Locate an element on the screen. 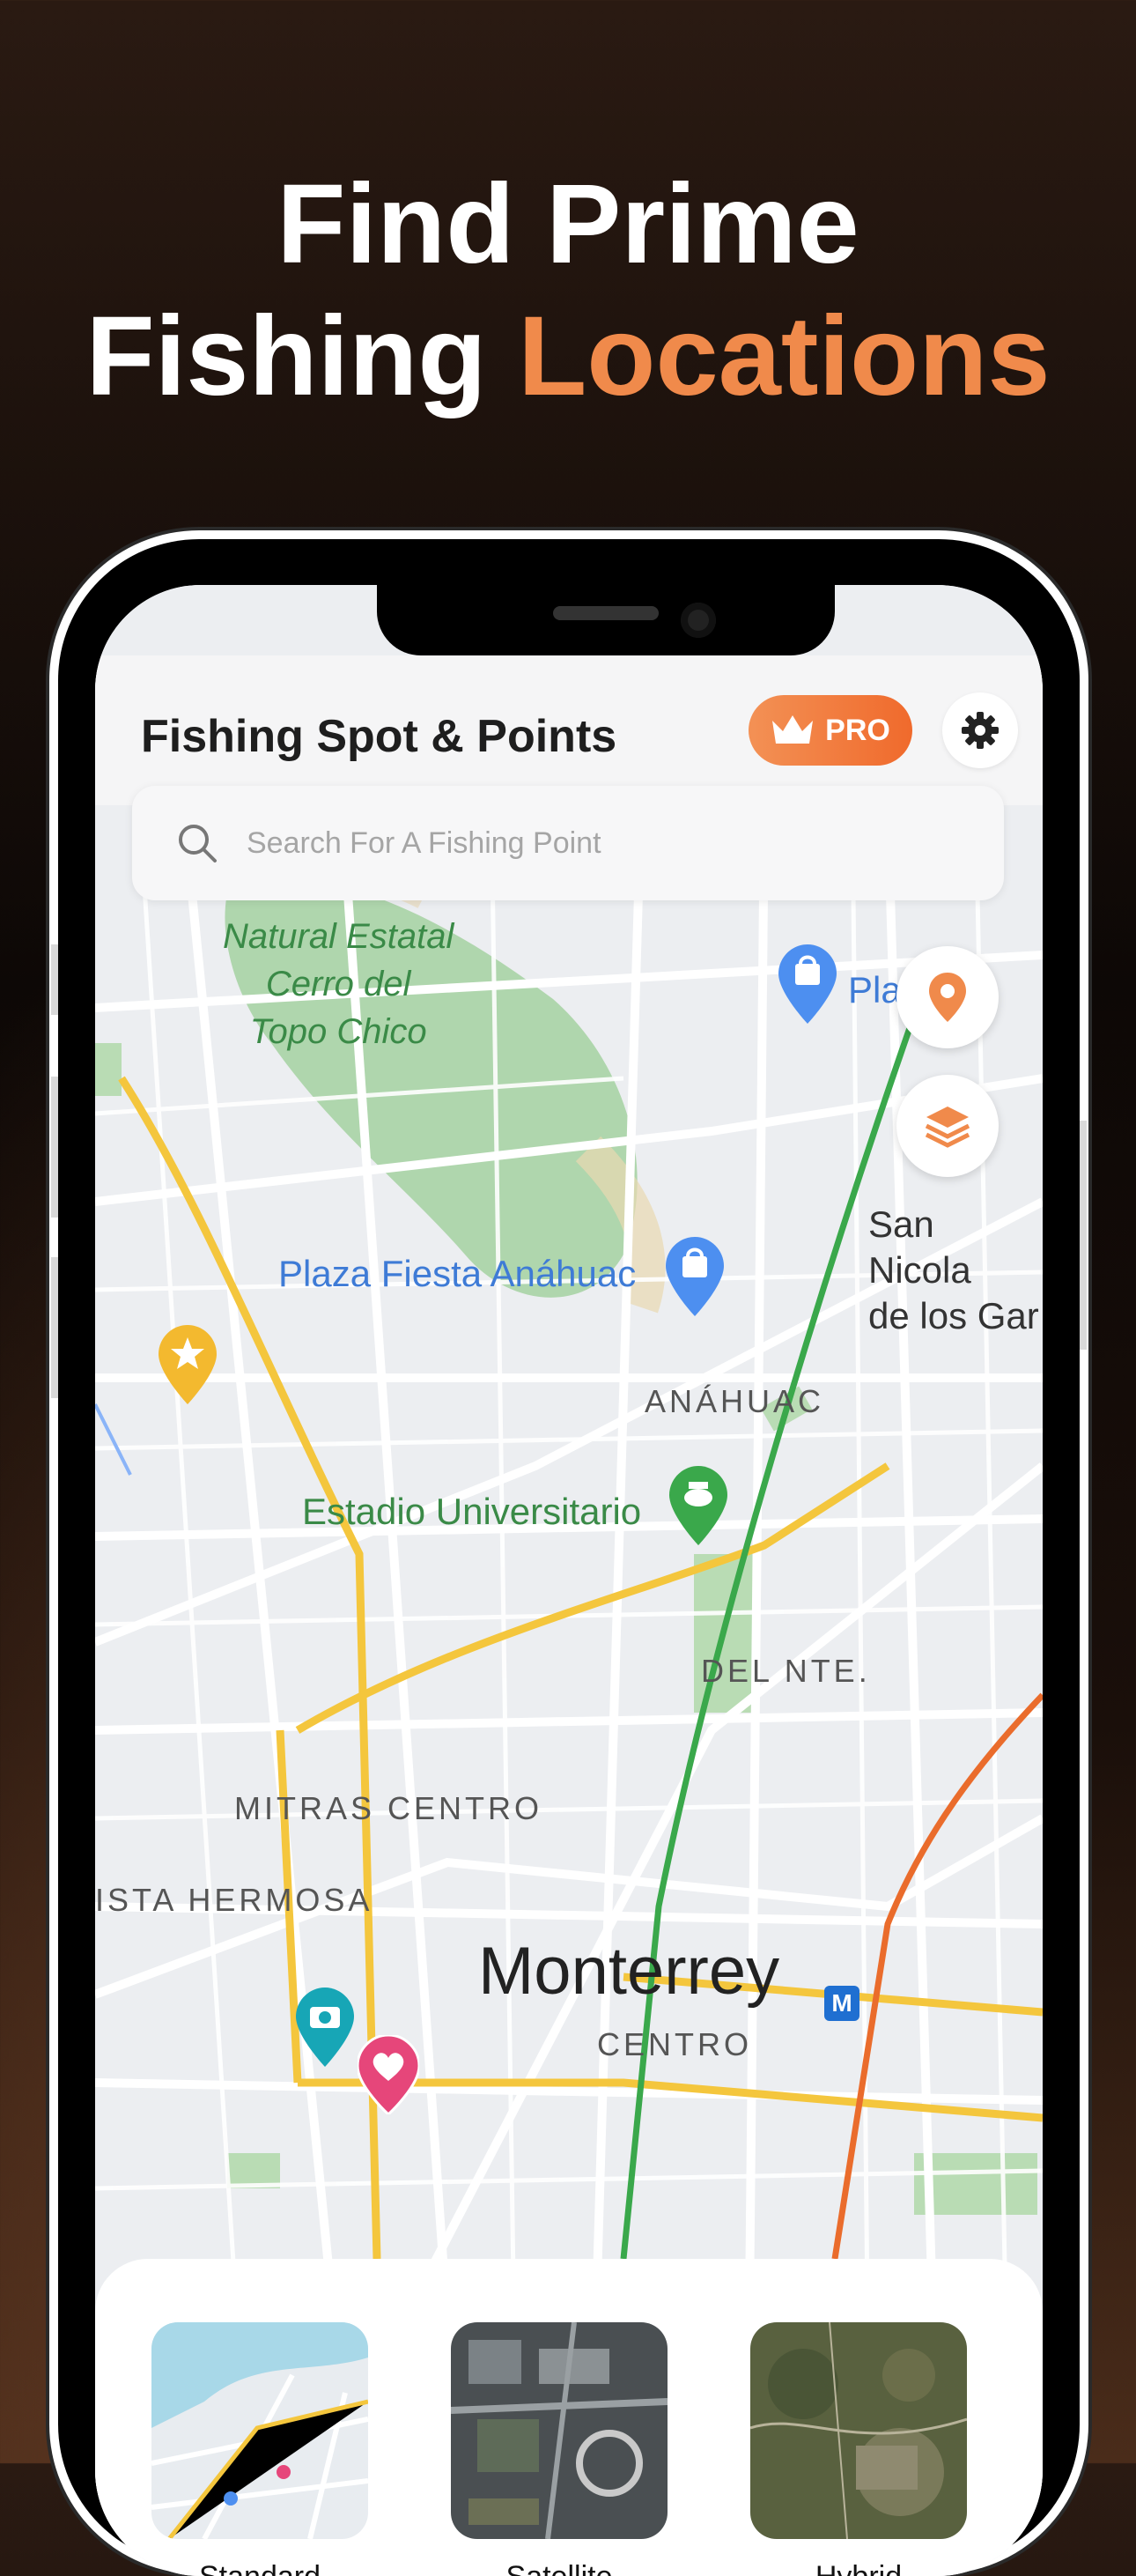 The width and height of the screenshot is (1136, 2576). search-icon is located at coordinates (198, 843).